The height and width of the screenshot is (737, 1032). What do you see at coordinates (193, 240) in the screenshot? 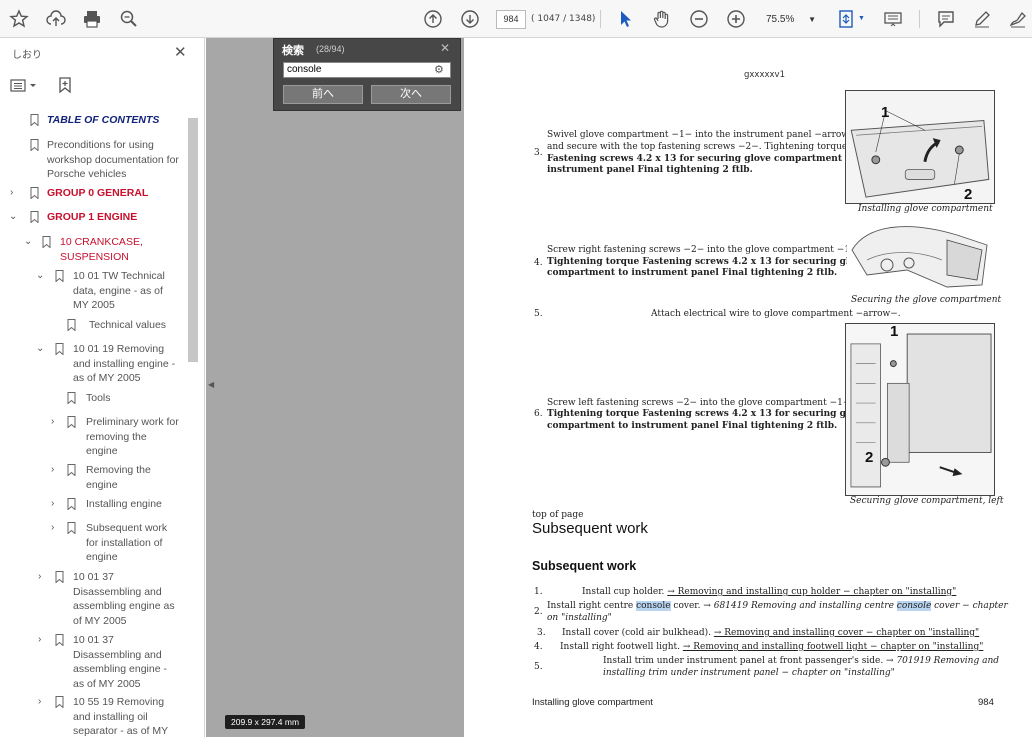
I see `sidebar-scrollbar` at bounding box center [193, 240].